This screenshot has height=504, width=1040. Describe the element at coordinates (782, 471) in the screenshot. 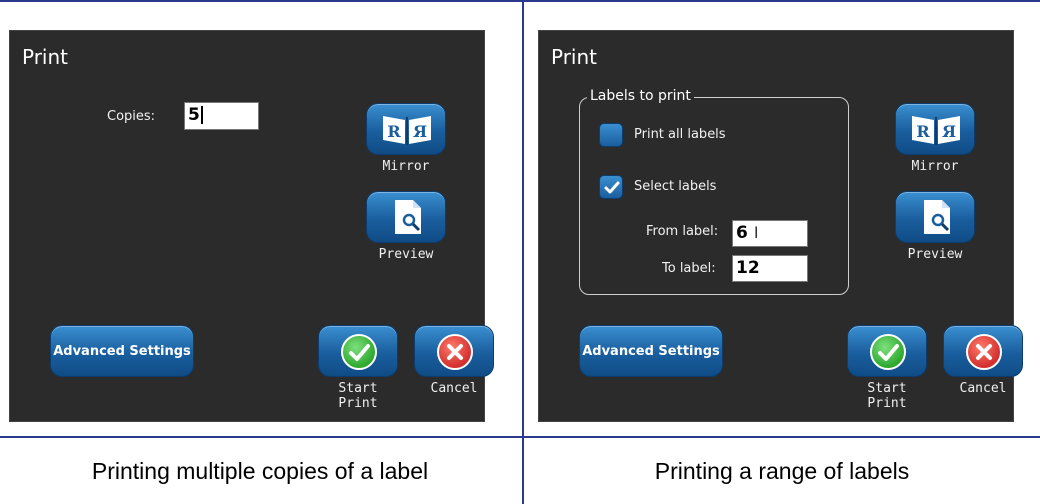

I see `caption-range: Printing a range of labels` at that location.